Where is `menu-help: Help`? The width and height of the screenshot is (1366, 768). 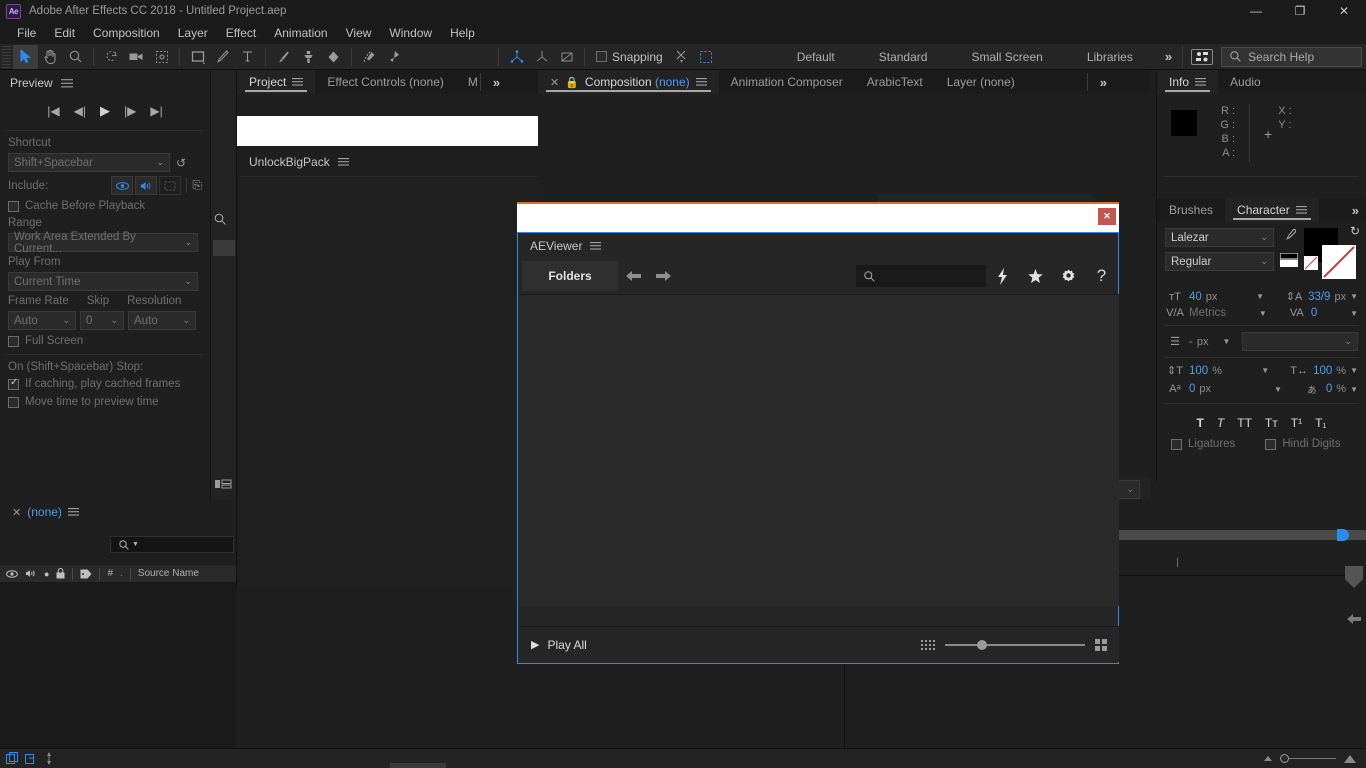
menu-help: Help is located at coordinates (462, 33).